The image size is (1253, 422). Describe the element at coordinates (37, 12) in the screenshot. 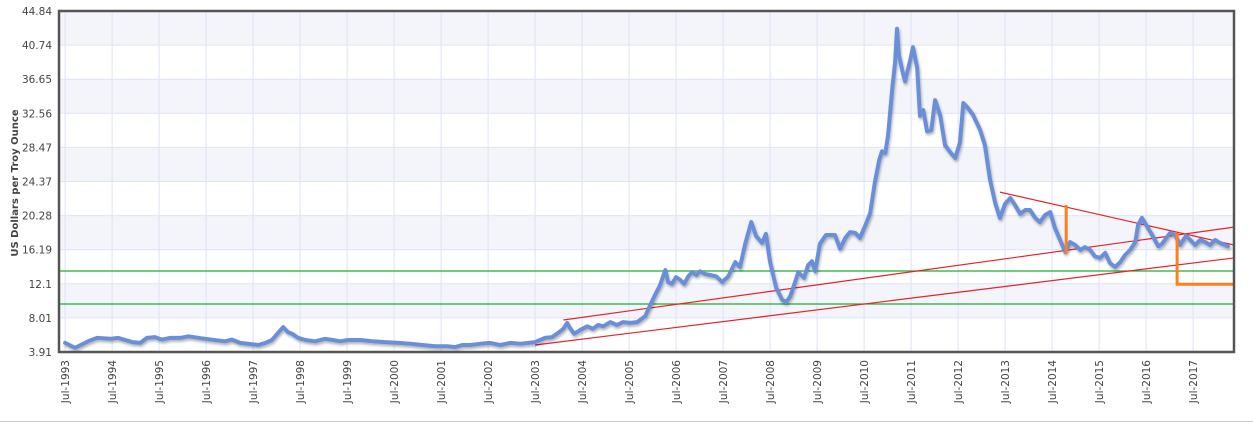

I see `y-tick-label: 44.84` at that location.